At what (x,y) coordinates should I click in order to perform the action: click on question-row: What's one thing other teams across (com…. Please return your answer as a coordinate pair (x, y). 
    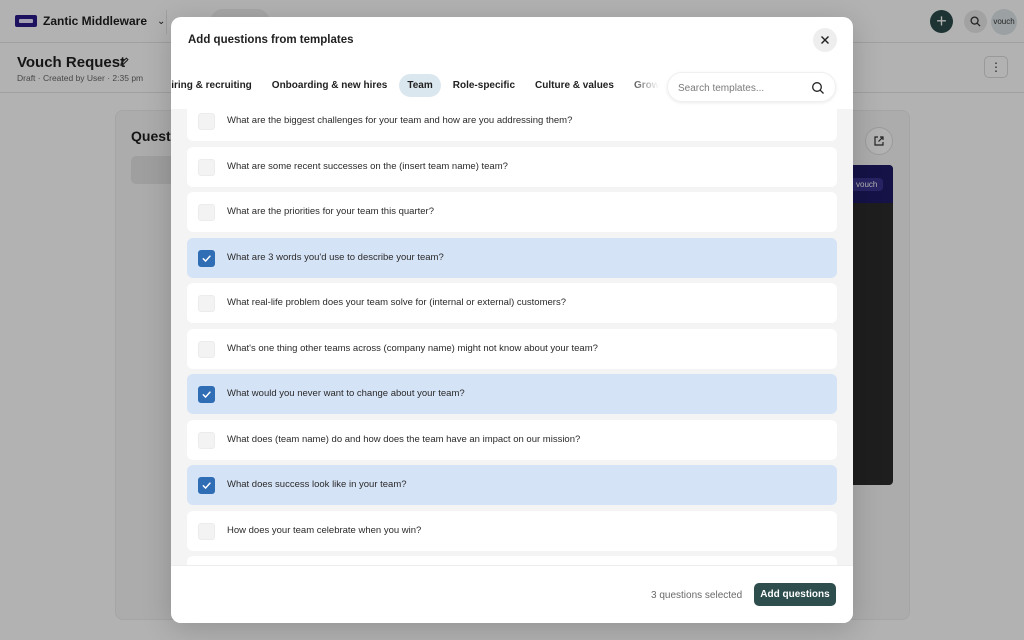
    Looking at the image, I should click on (512, 348).